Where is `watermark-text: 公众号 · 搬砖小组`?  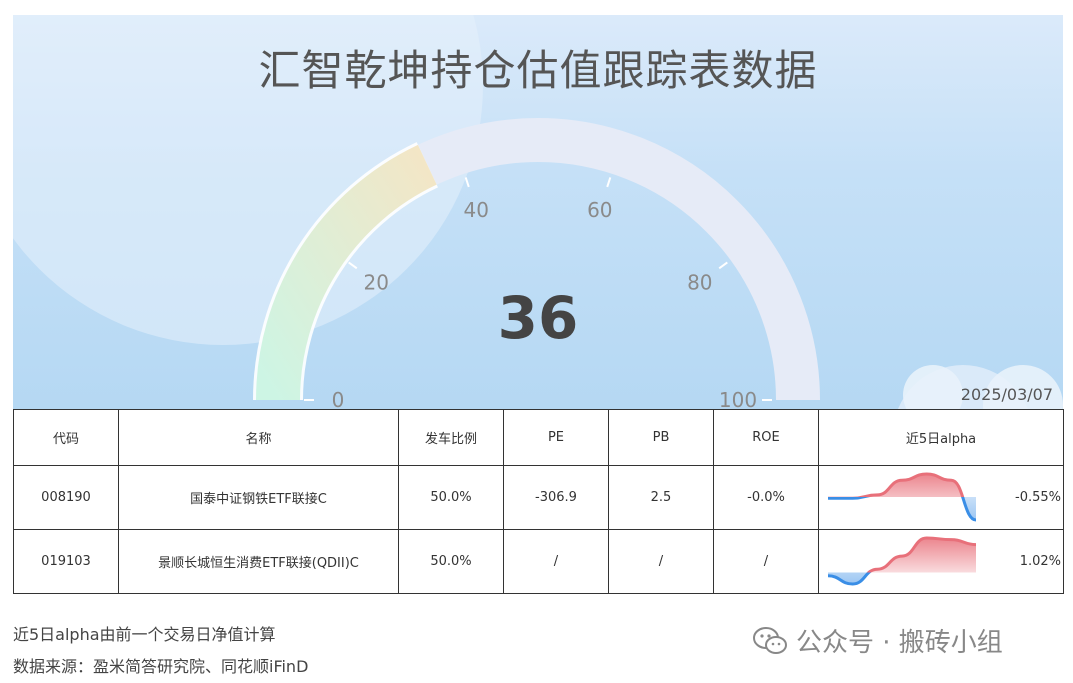 watermark-text: 公众号 · 搬砖小组 is located at coordinates (899, 643).